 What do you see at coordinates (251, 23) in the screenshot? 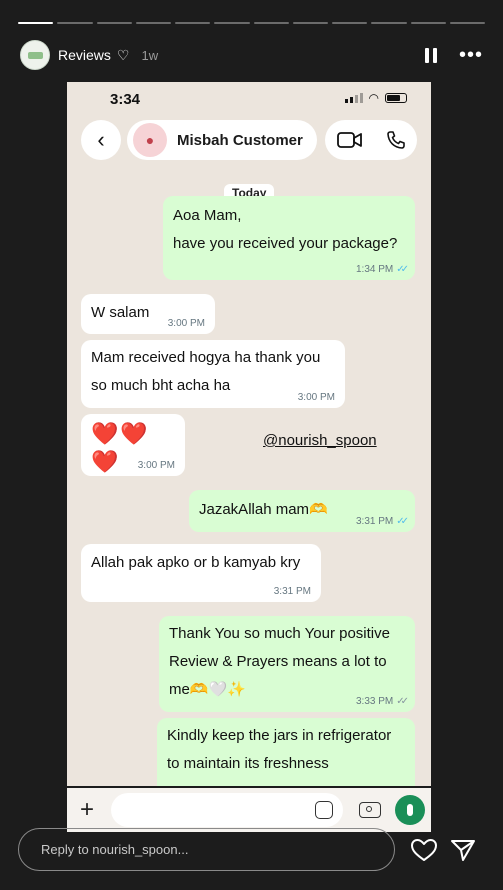
I see `story-progress-bar` at bounding box center [251, 23].